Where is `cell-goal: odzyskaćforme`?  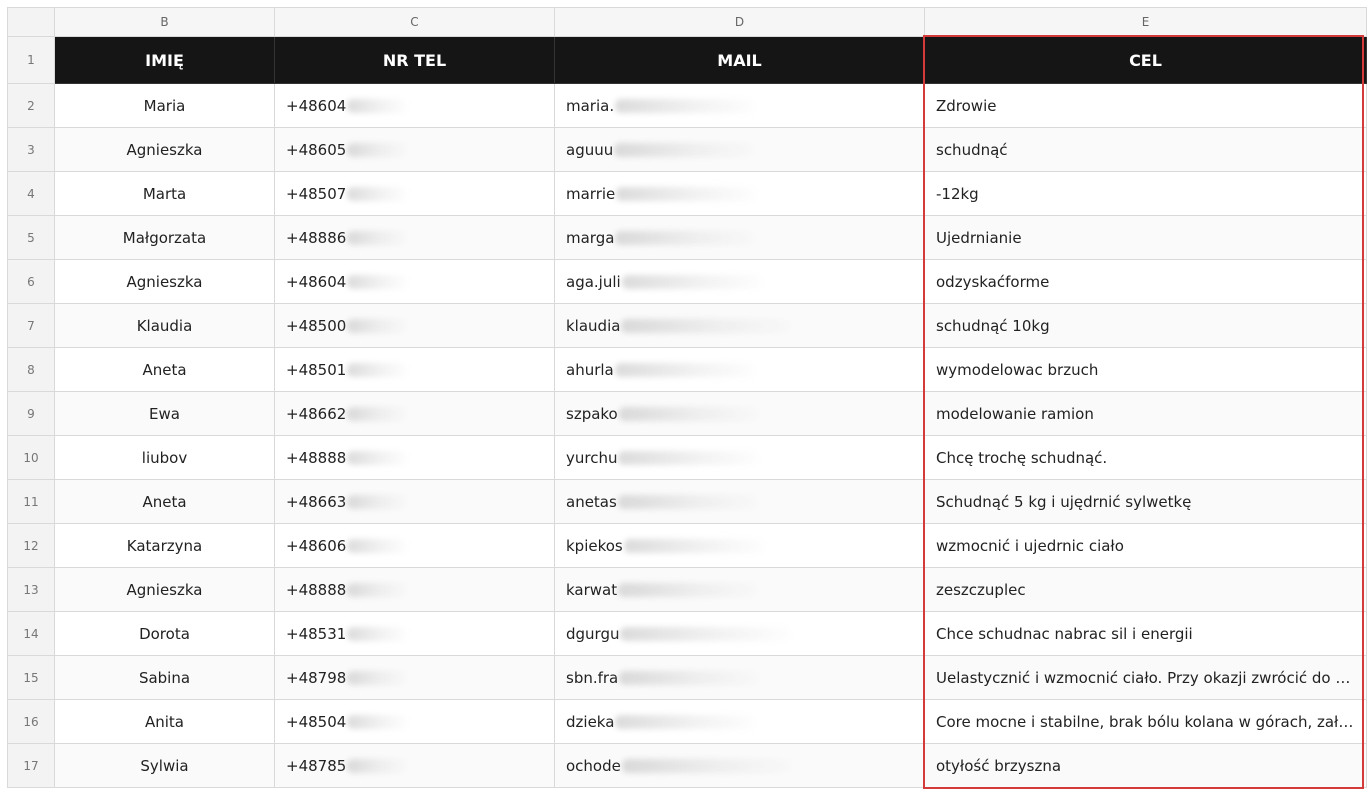
cell-goal: odzyskaćforme is located at coordinates (1146, 282).